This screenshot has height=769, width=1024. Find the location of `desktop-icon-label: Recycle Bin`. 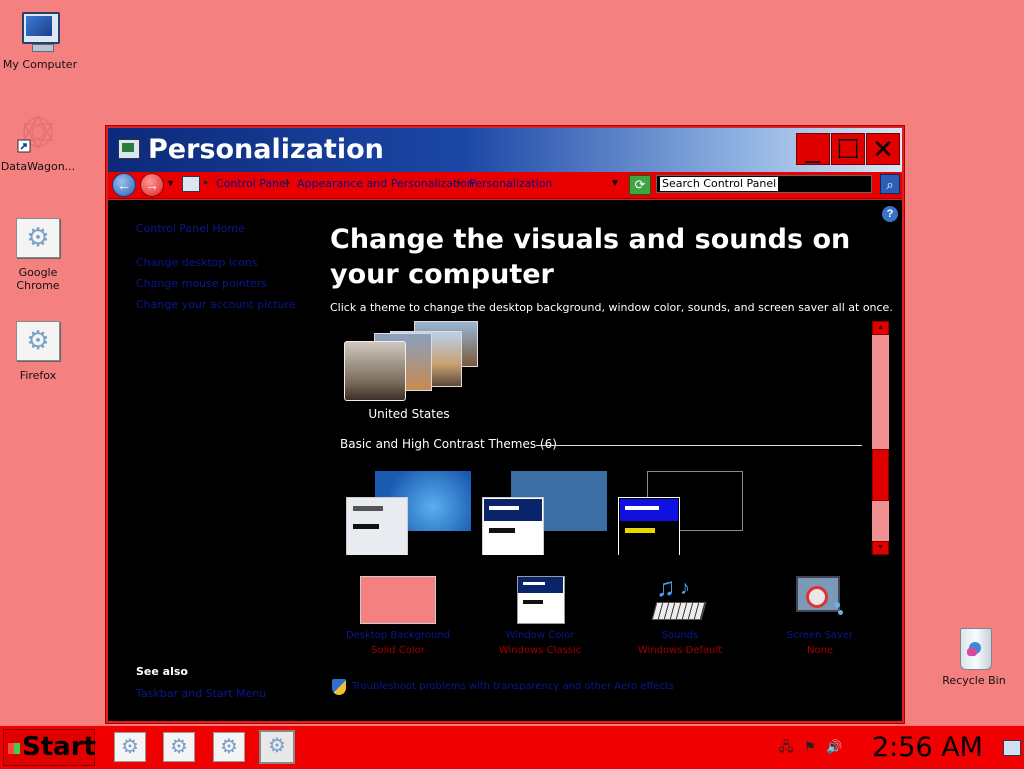

desktop-icon-label: Recycle Bin is located at coordinates (974, 680).